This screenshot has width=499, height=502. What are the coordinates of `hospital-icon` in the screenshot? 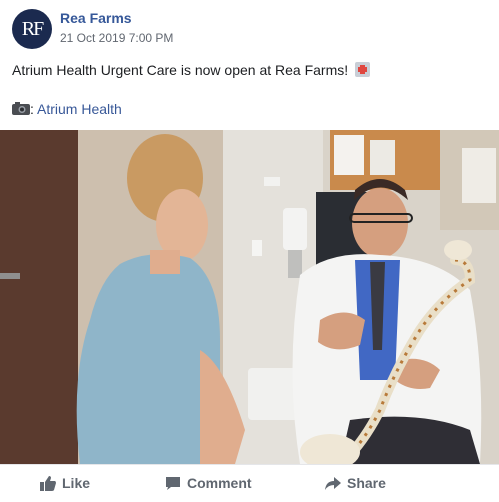 It's located at (363, 69).